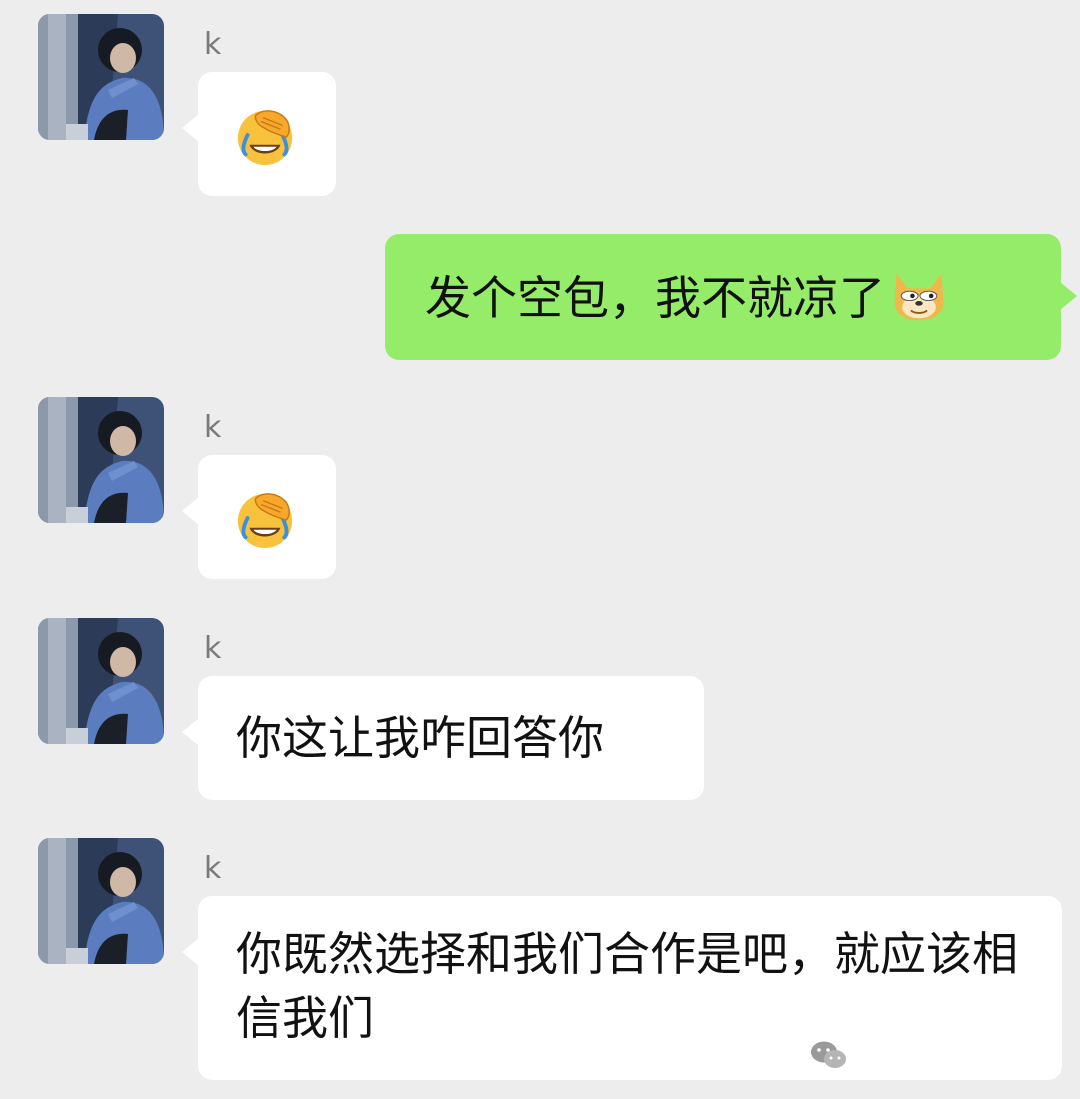 The height and width of the screenshot is (1099, 1080). What do you see at coordinates (655, 298) in the screenshot?
I see `message-text: 发个空包，我不就凉了` at bounding box center [655, 298].